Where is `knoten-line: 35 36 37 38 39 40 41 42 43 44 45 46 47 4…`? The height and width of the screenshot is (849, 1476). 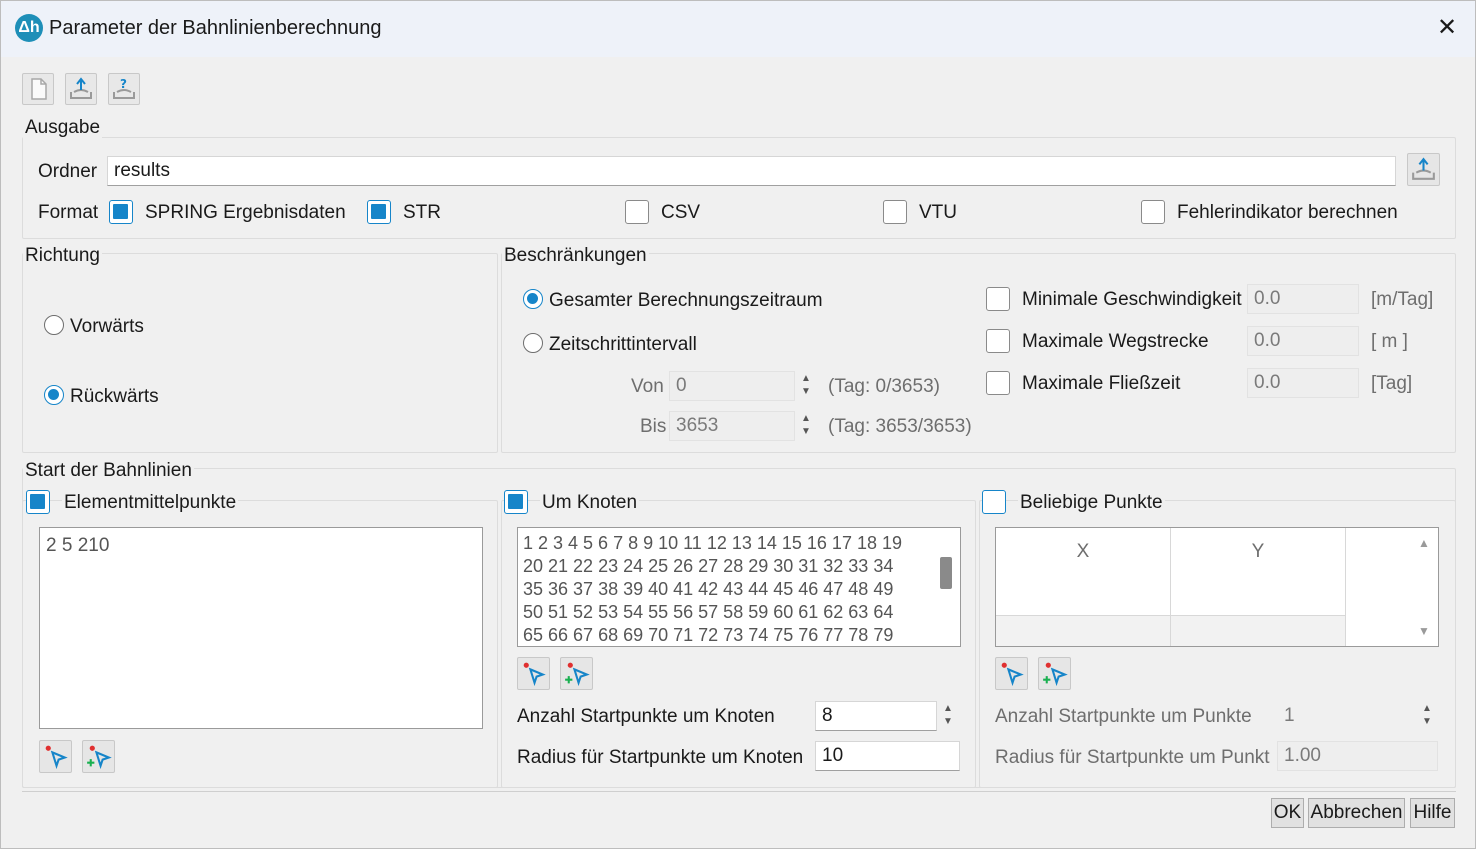
knoten-line: 35 36 37 38 39 40 41 42 43 44 45 46 47 4… is located at coordinates (708, 589).